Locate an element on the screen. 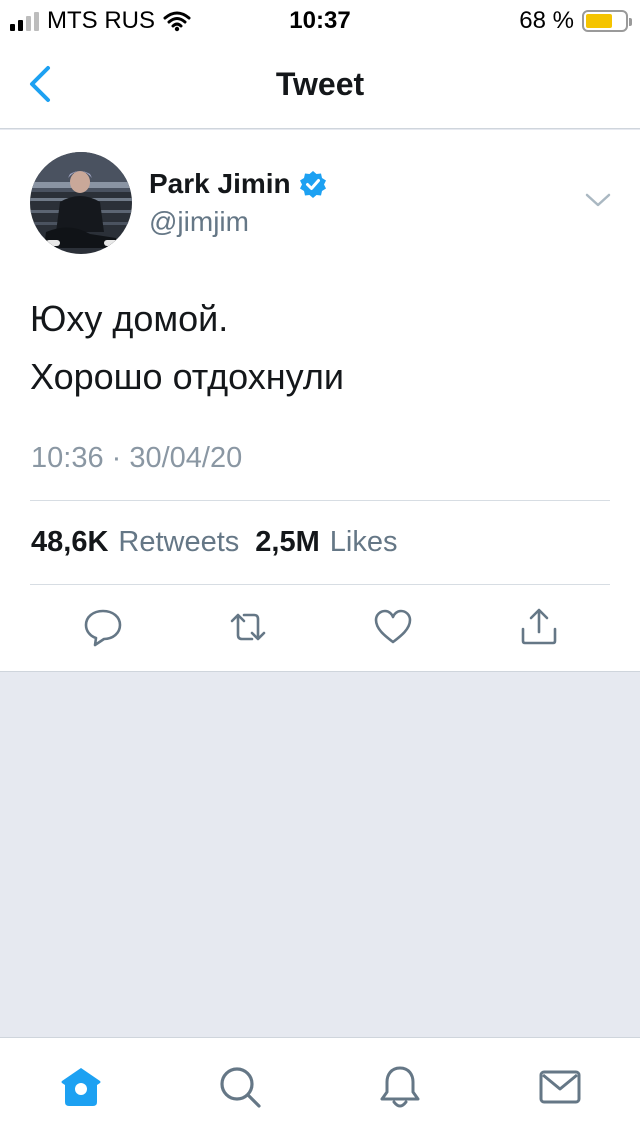  retweets-label: Retweets is located at coordinates (178, 542).